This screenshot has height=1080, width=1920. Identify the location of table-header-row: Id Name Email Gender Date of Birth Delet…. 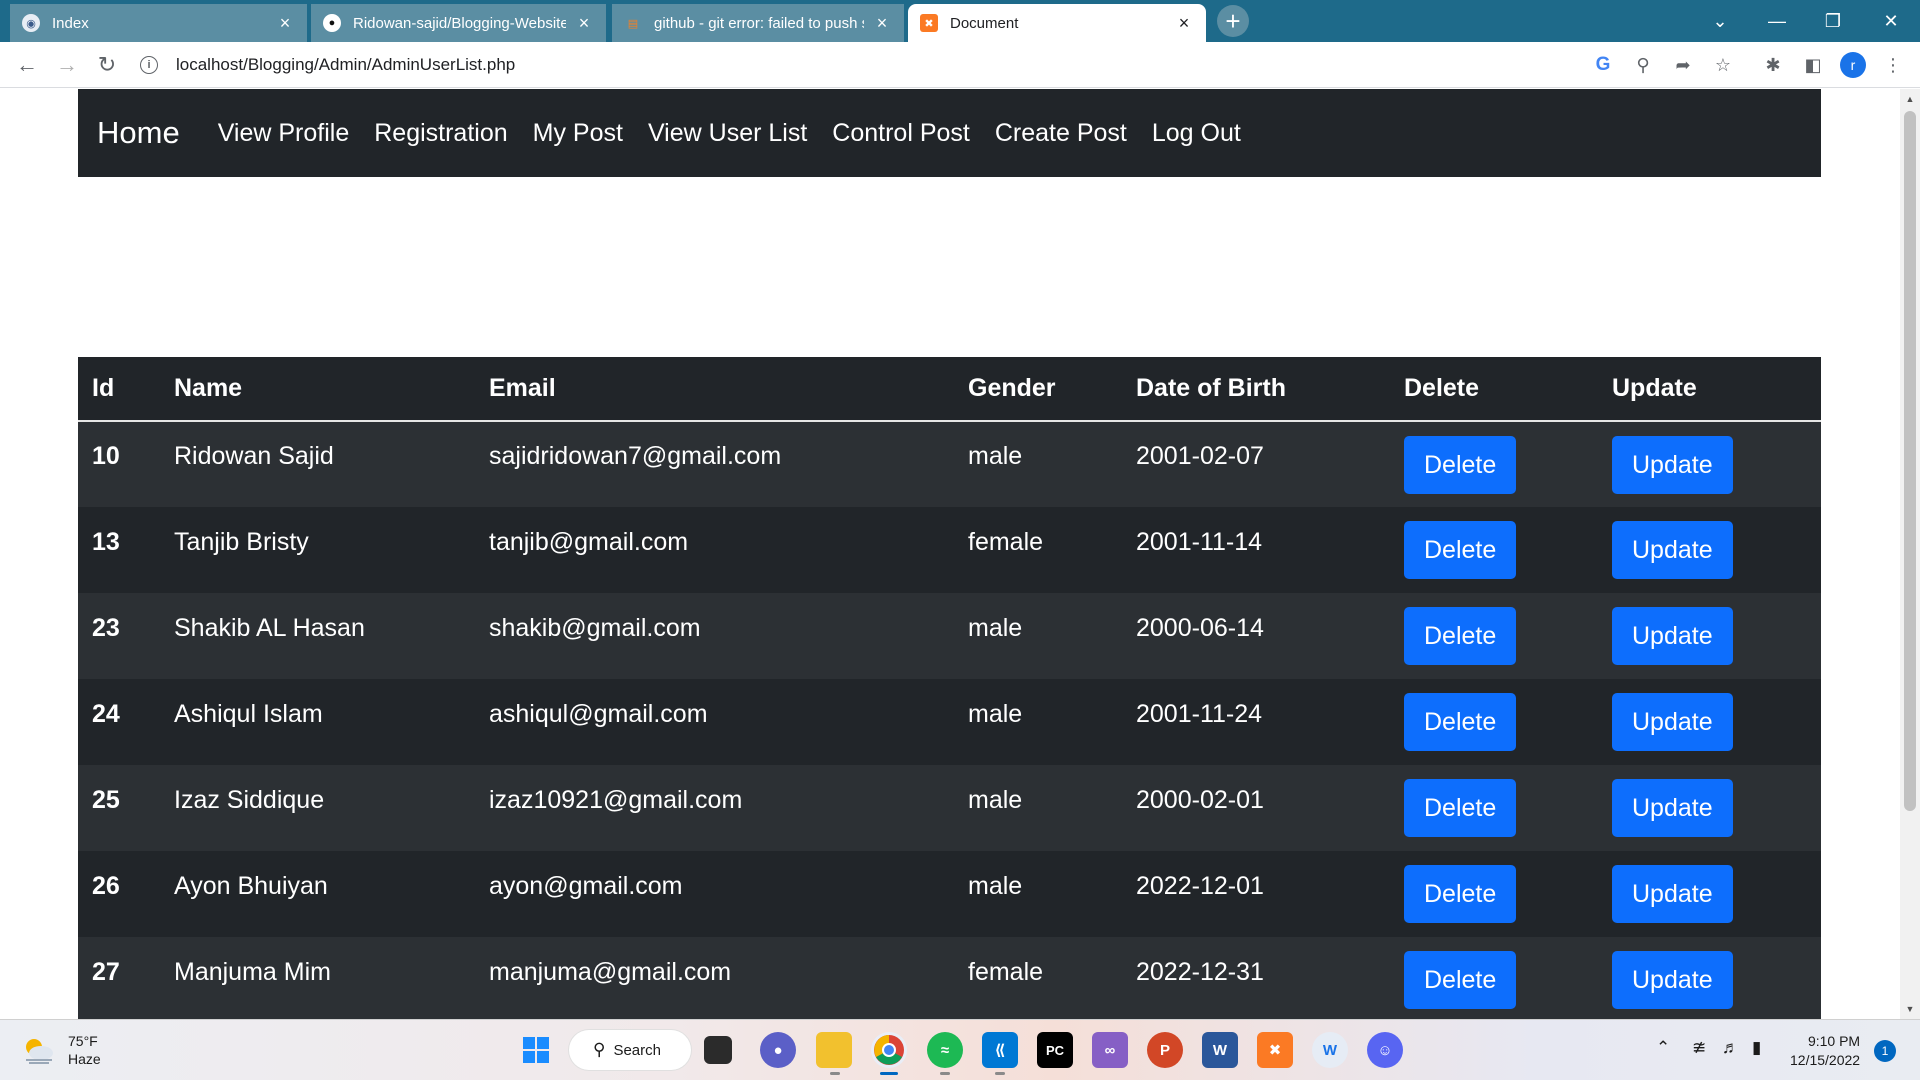
(949, 389).